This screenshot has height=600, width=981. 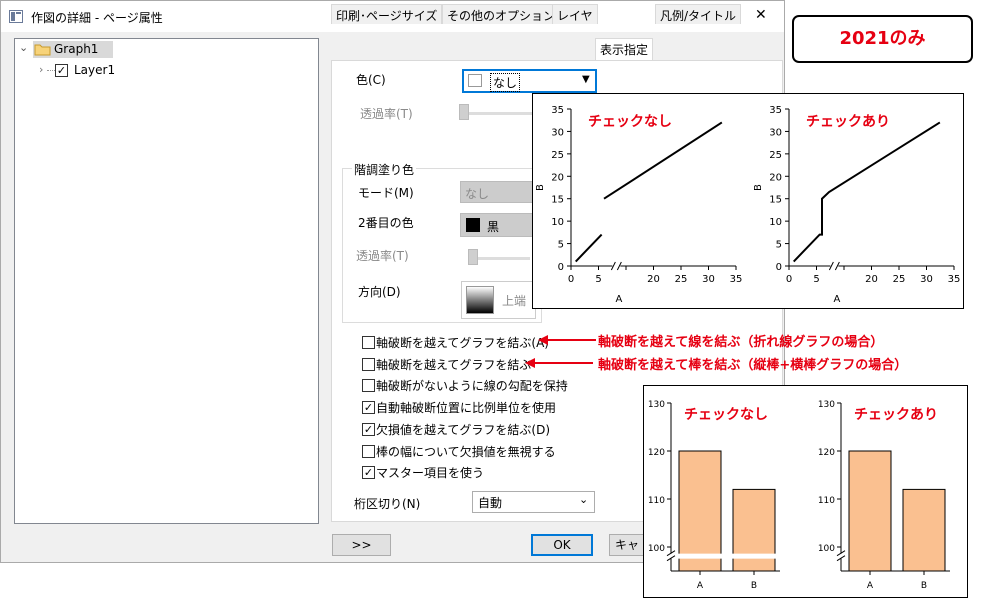 What do you see at coordinates (490, 503) in the screenshot?
I see `digit-separator-value: 自動` at bounding box center [490, 503].